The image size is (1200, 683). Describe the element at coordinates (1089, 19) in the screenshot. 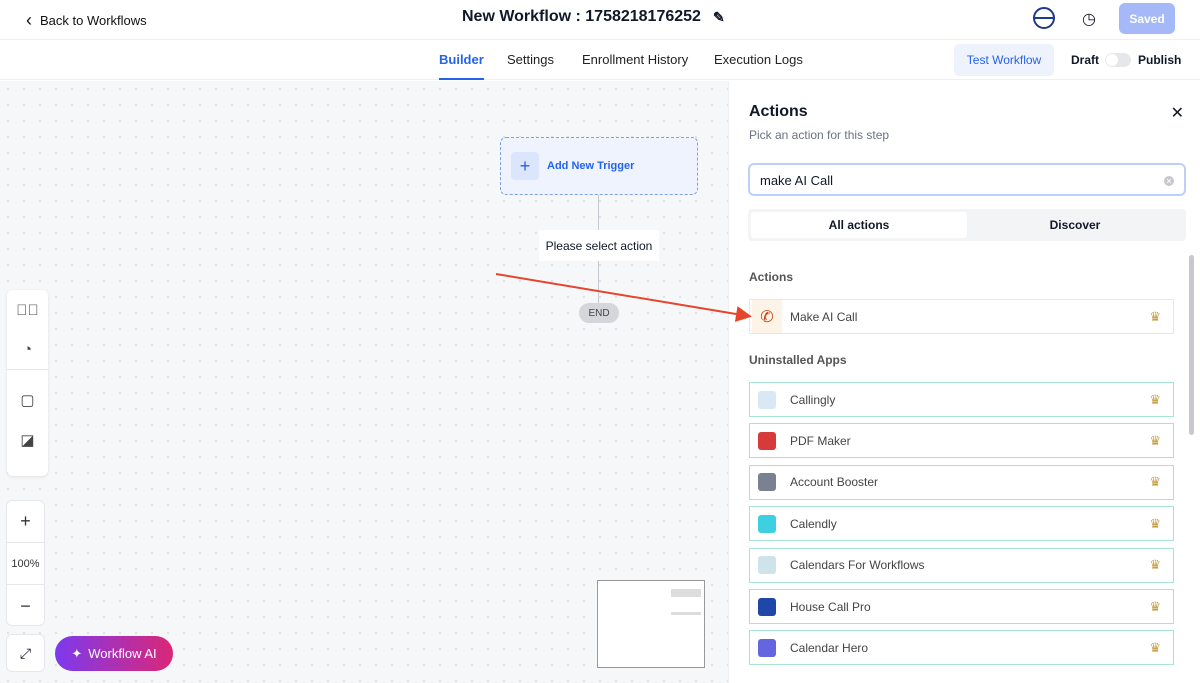

I see `history-icon: ◷` at that location.